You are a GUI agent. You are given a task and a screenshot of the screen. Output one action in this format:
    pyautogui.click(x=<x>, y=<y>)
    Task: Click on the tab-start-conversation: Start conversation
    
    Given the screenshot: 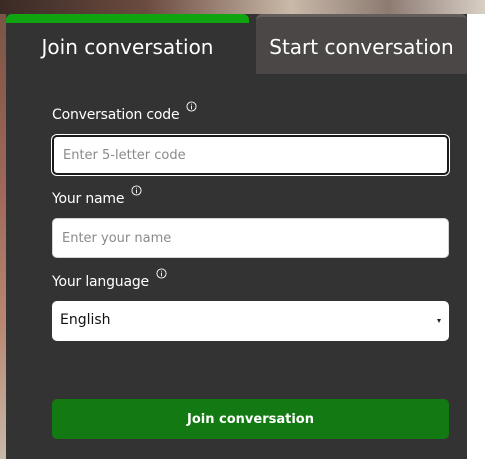 What is the action you would take?
    pyautogui.click(x=361, y=44)
    